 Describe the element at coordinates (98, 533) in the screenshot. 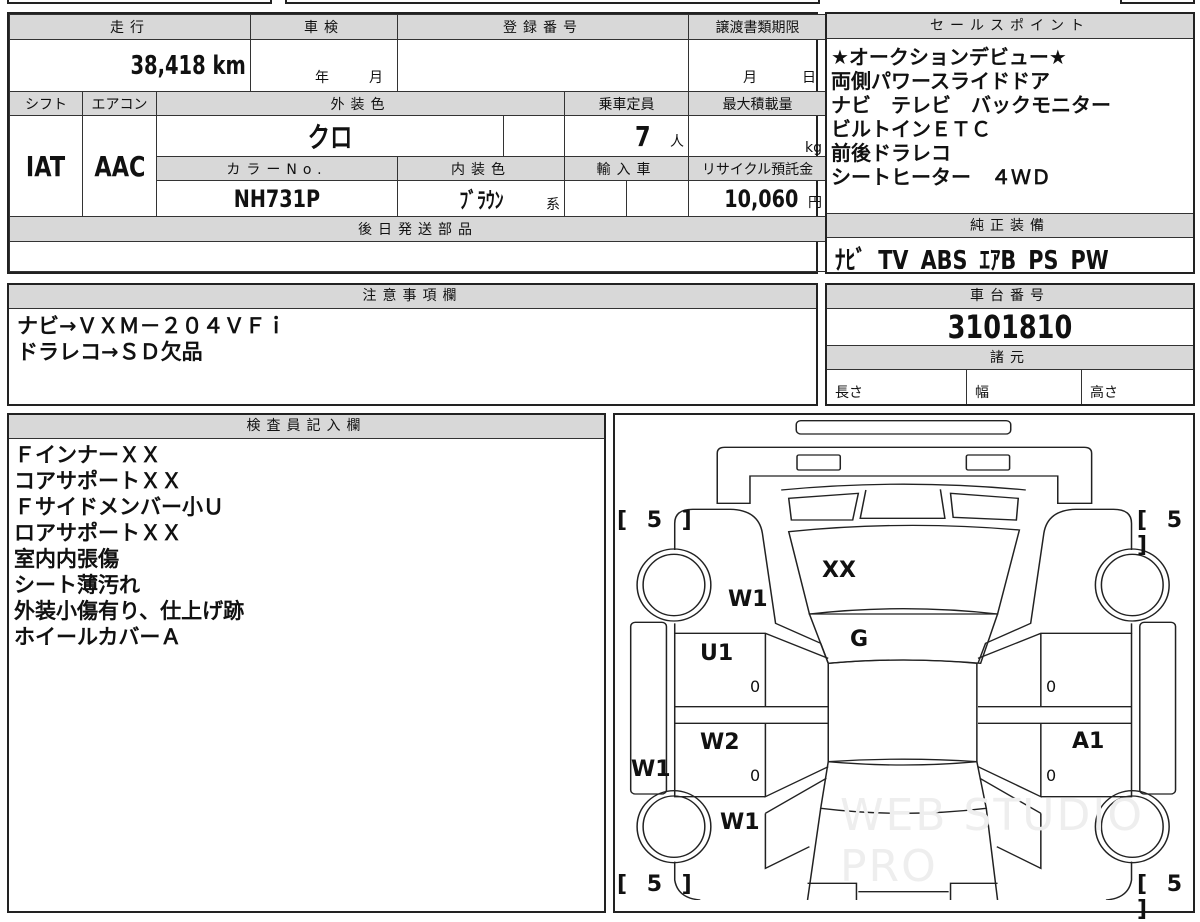

I see `inspector-line: ロアサポートＸＸ` at that location.